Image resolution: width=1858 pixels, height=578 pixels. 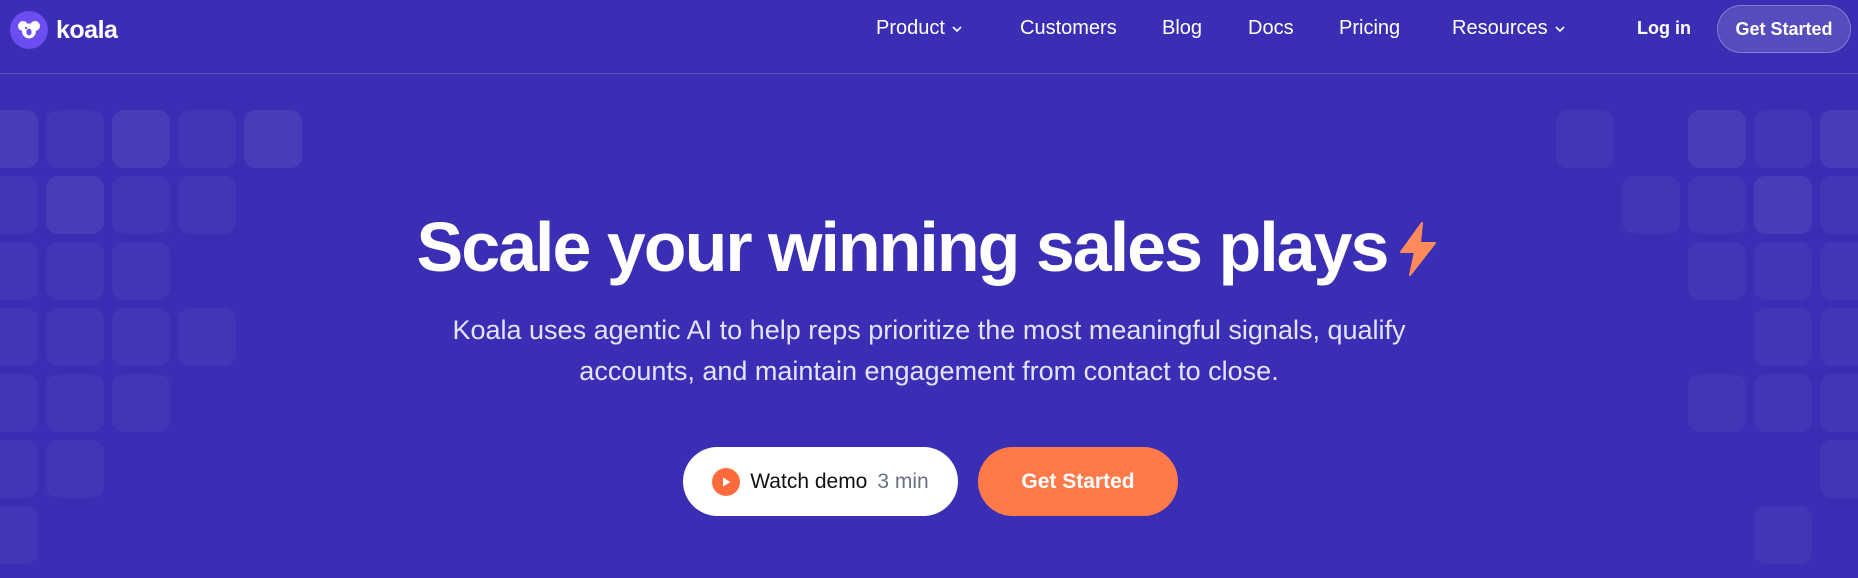 I want to click on nav-customers: Customers, so click(x=1068, y=28).